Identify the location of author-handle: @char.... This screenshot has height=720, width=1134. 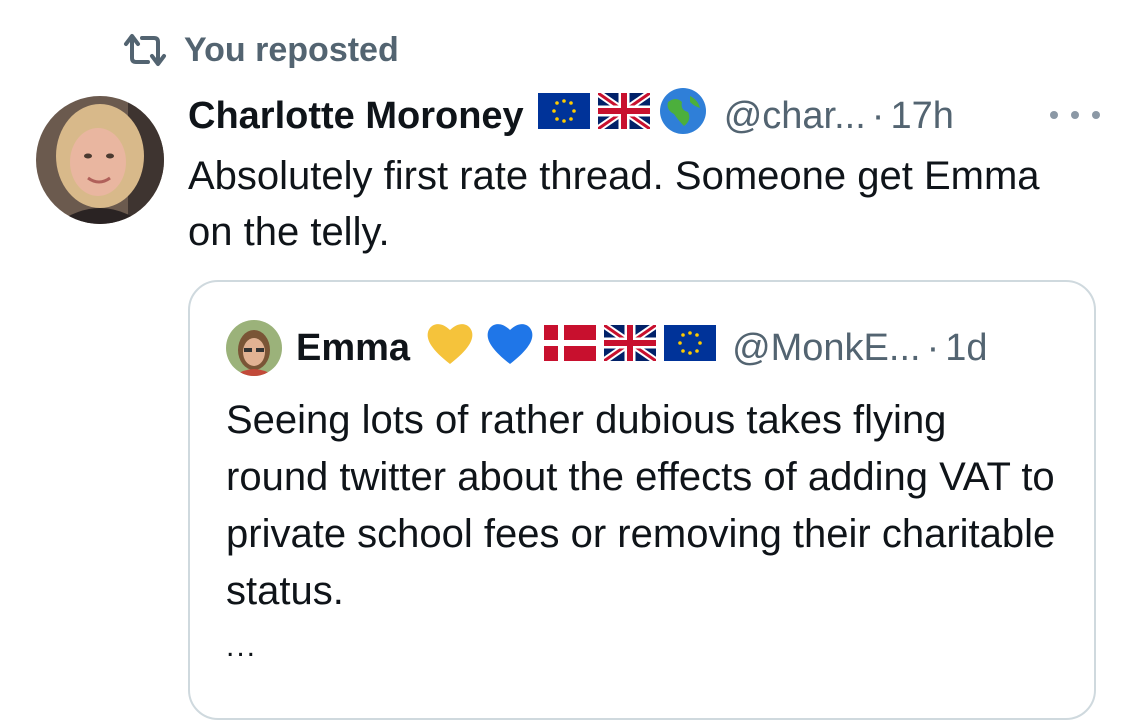
(795, 116).